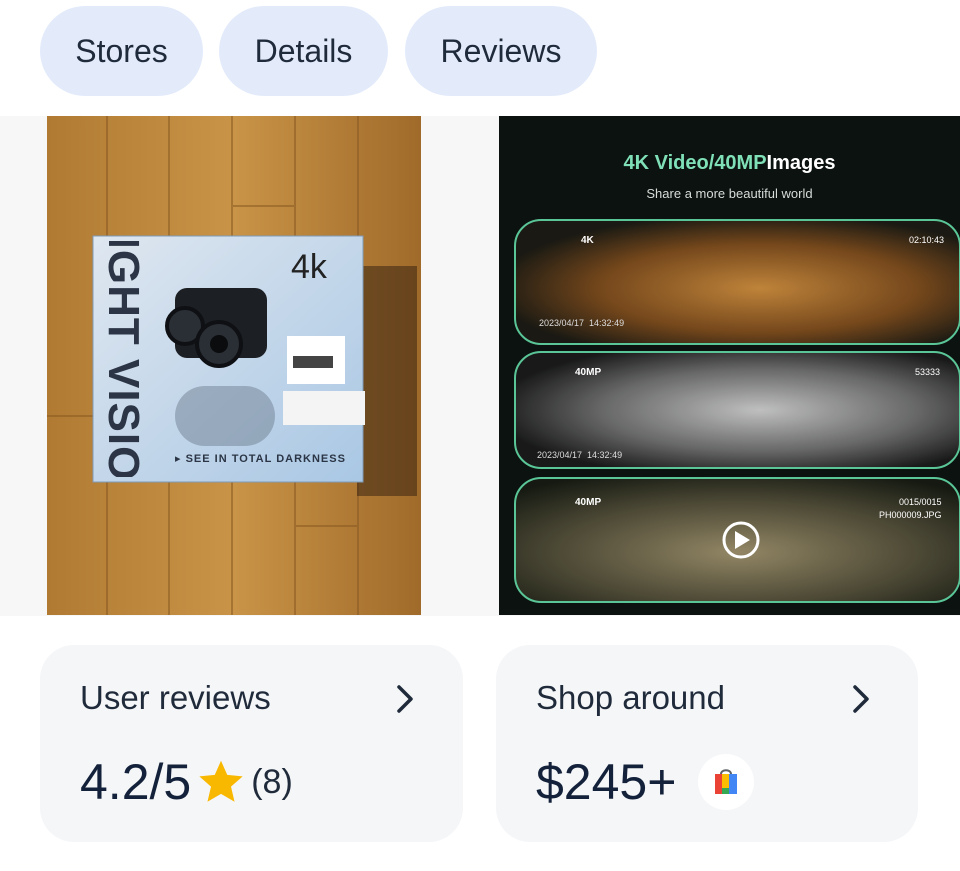  I want to click on review-count: (8), so click(272, 781).